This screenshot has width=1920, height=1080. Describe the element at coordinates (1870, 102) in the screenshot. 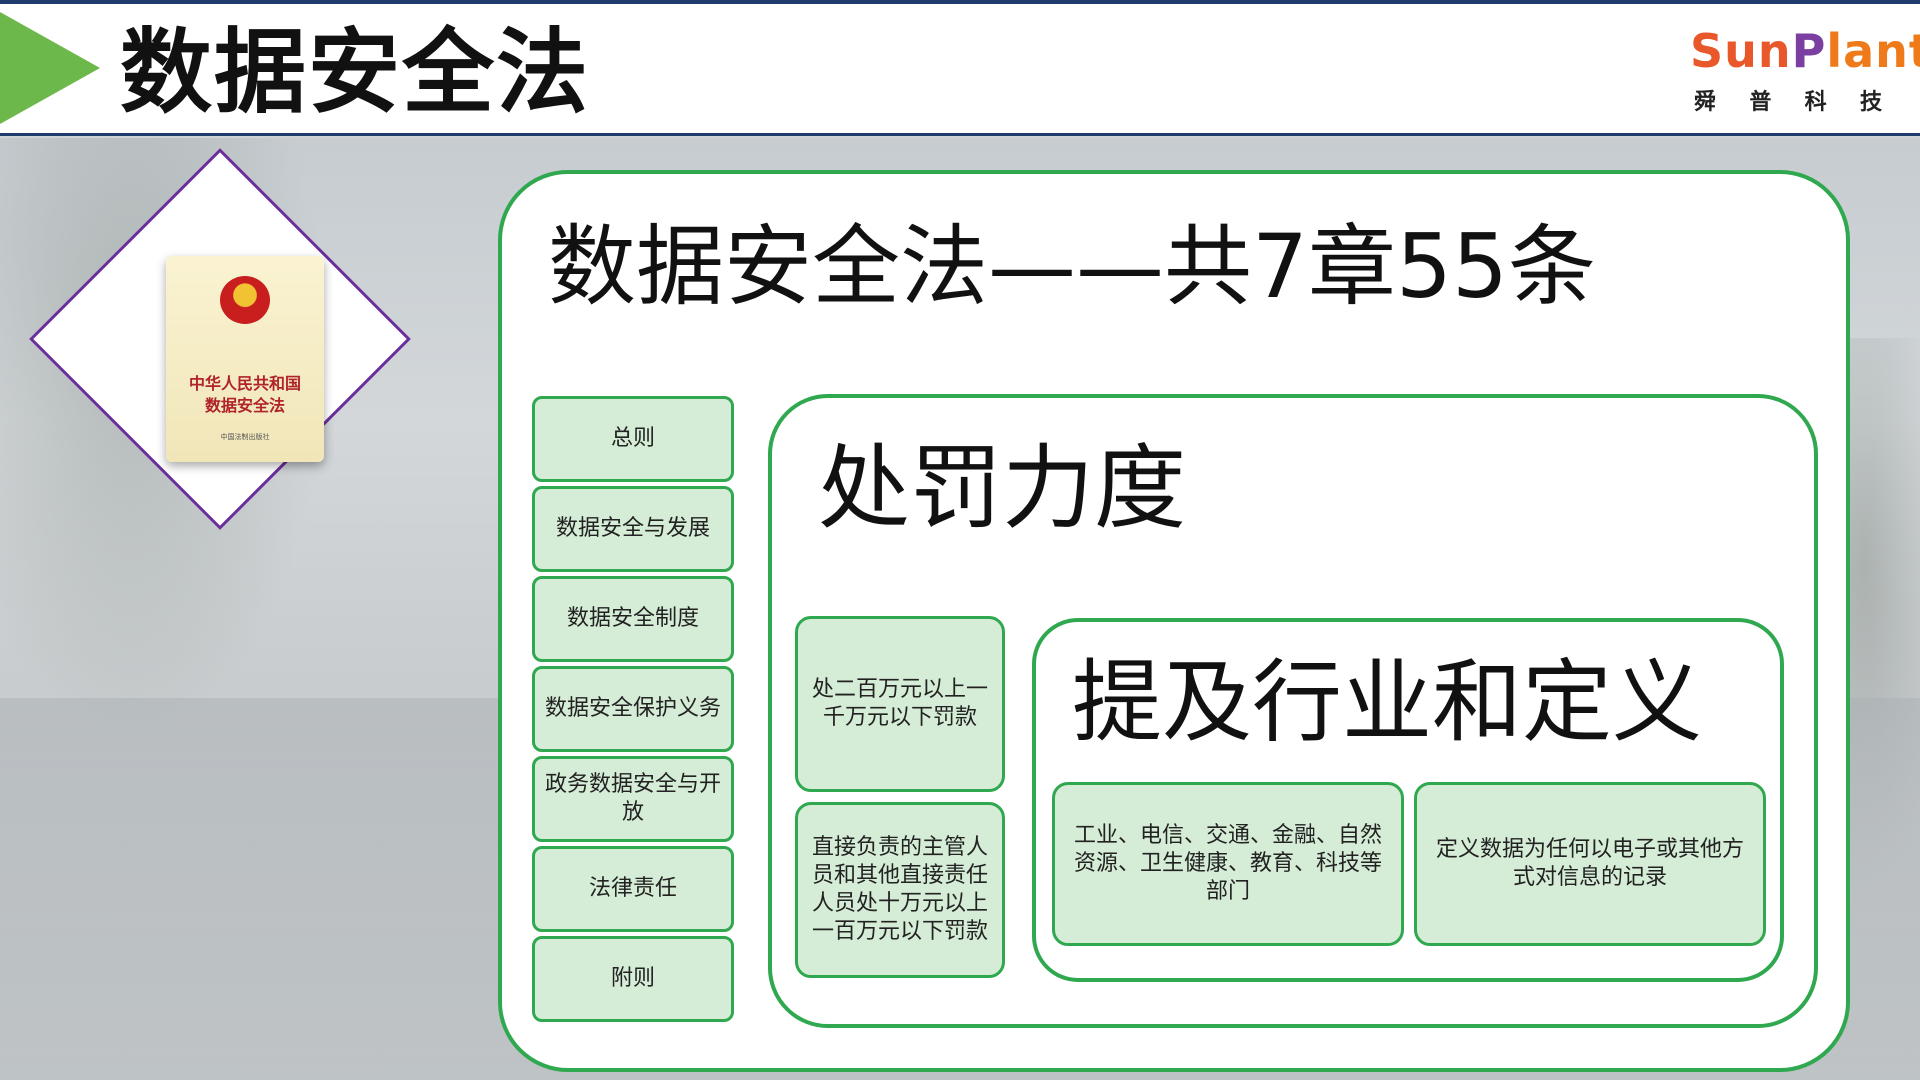

I see `logo-cn-char: 技` at that location.